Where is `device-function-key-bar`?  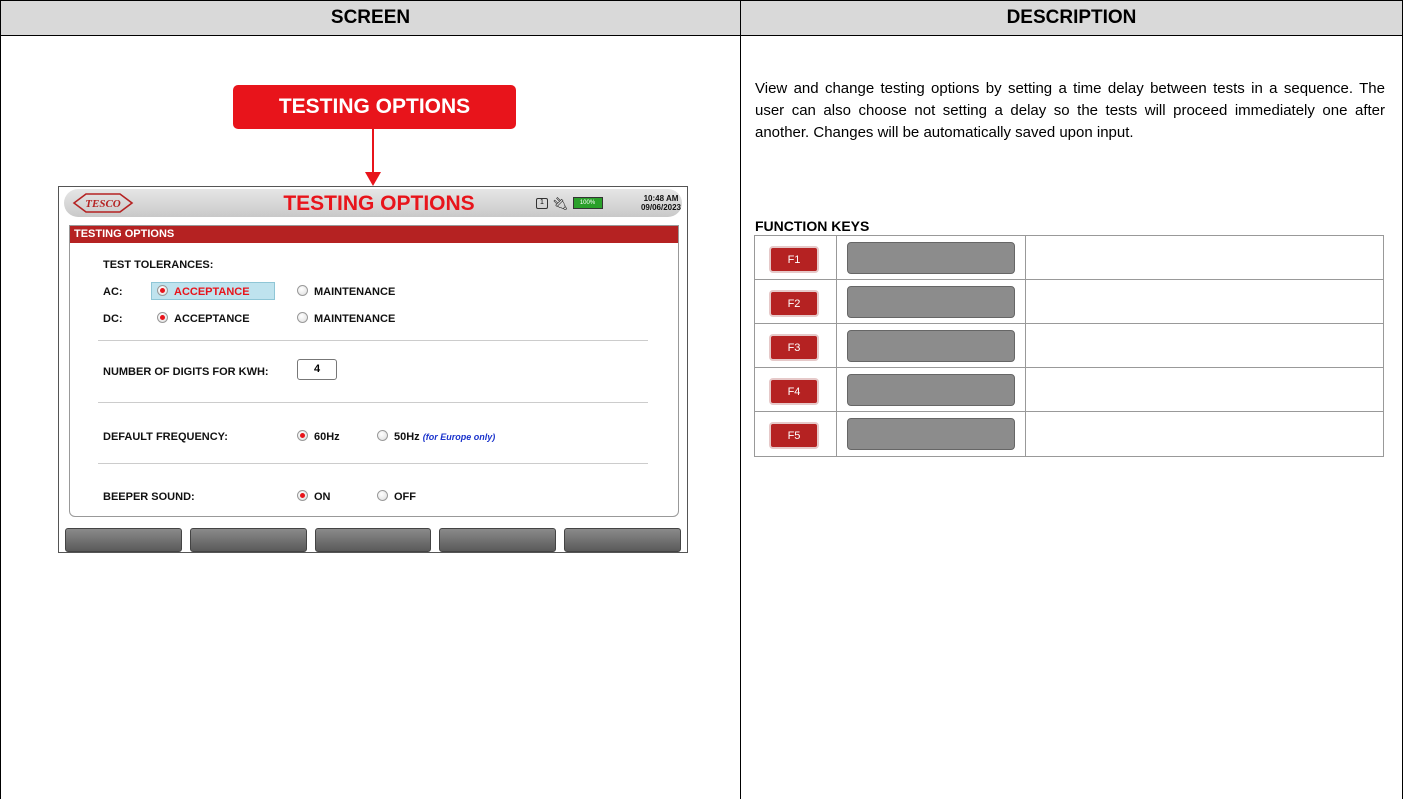
device-function-key-bar is located at coordinates (373, 540).